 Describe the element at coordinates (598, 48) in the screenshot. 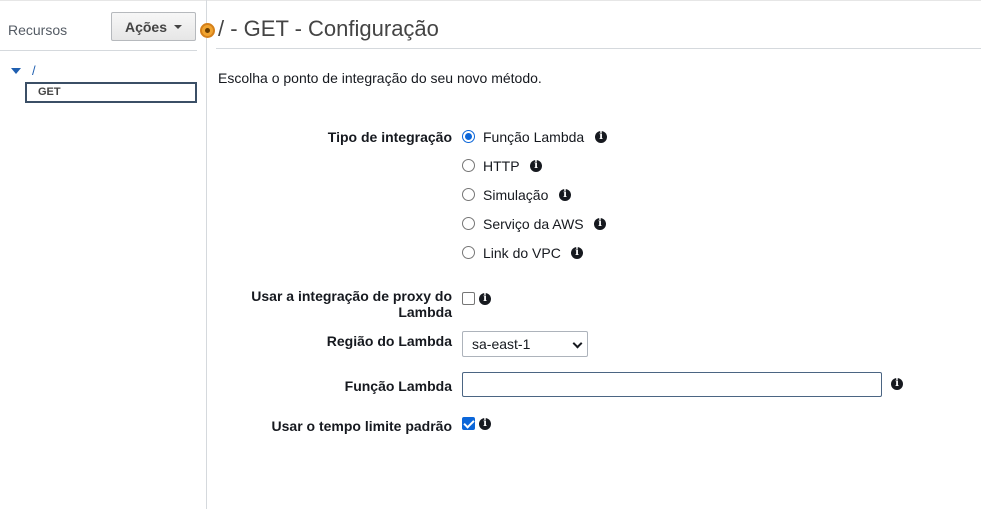

I see `title-divider` at that location.